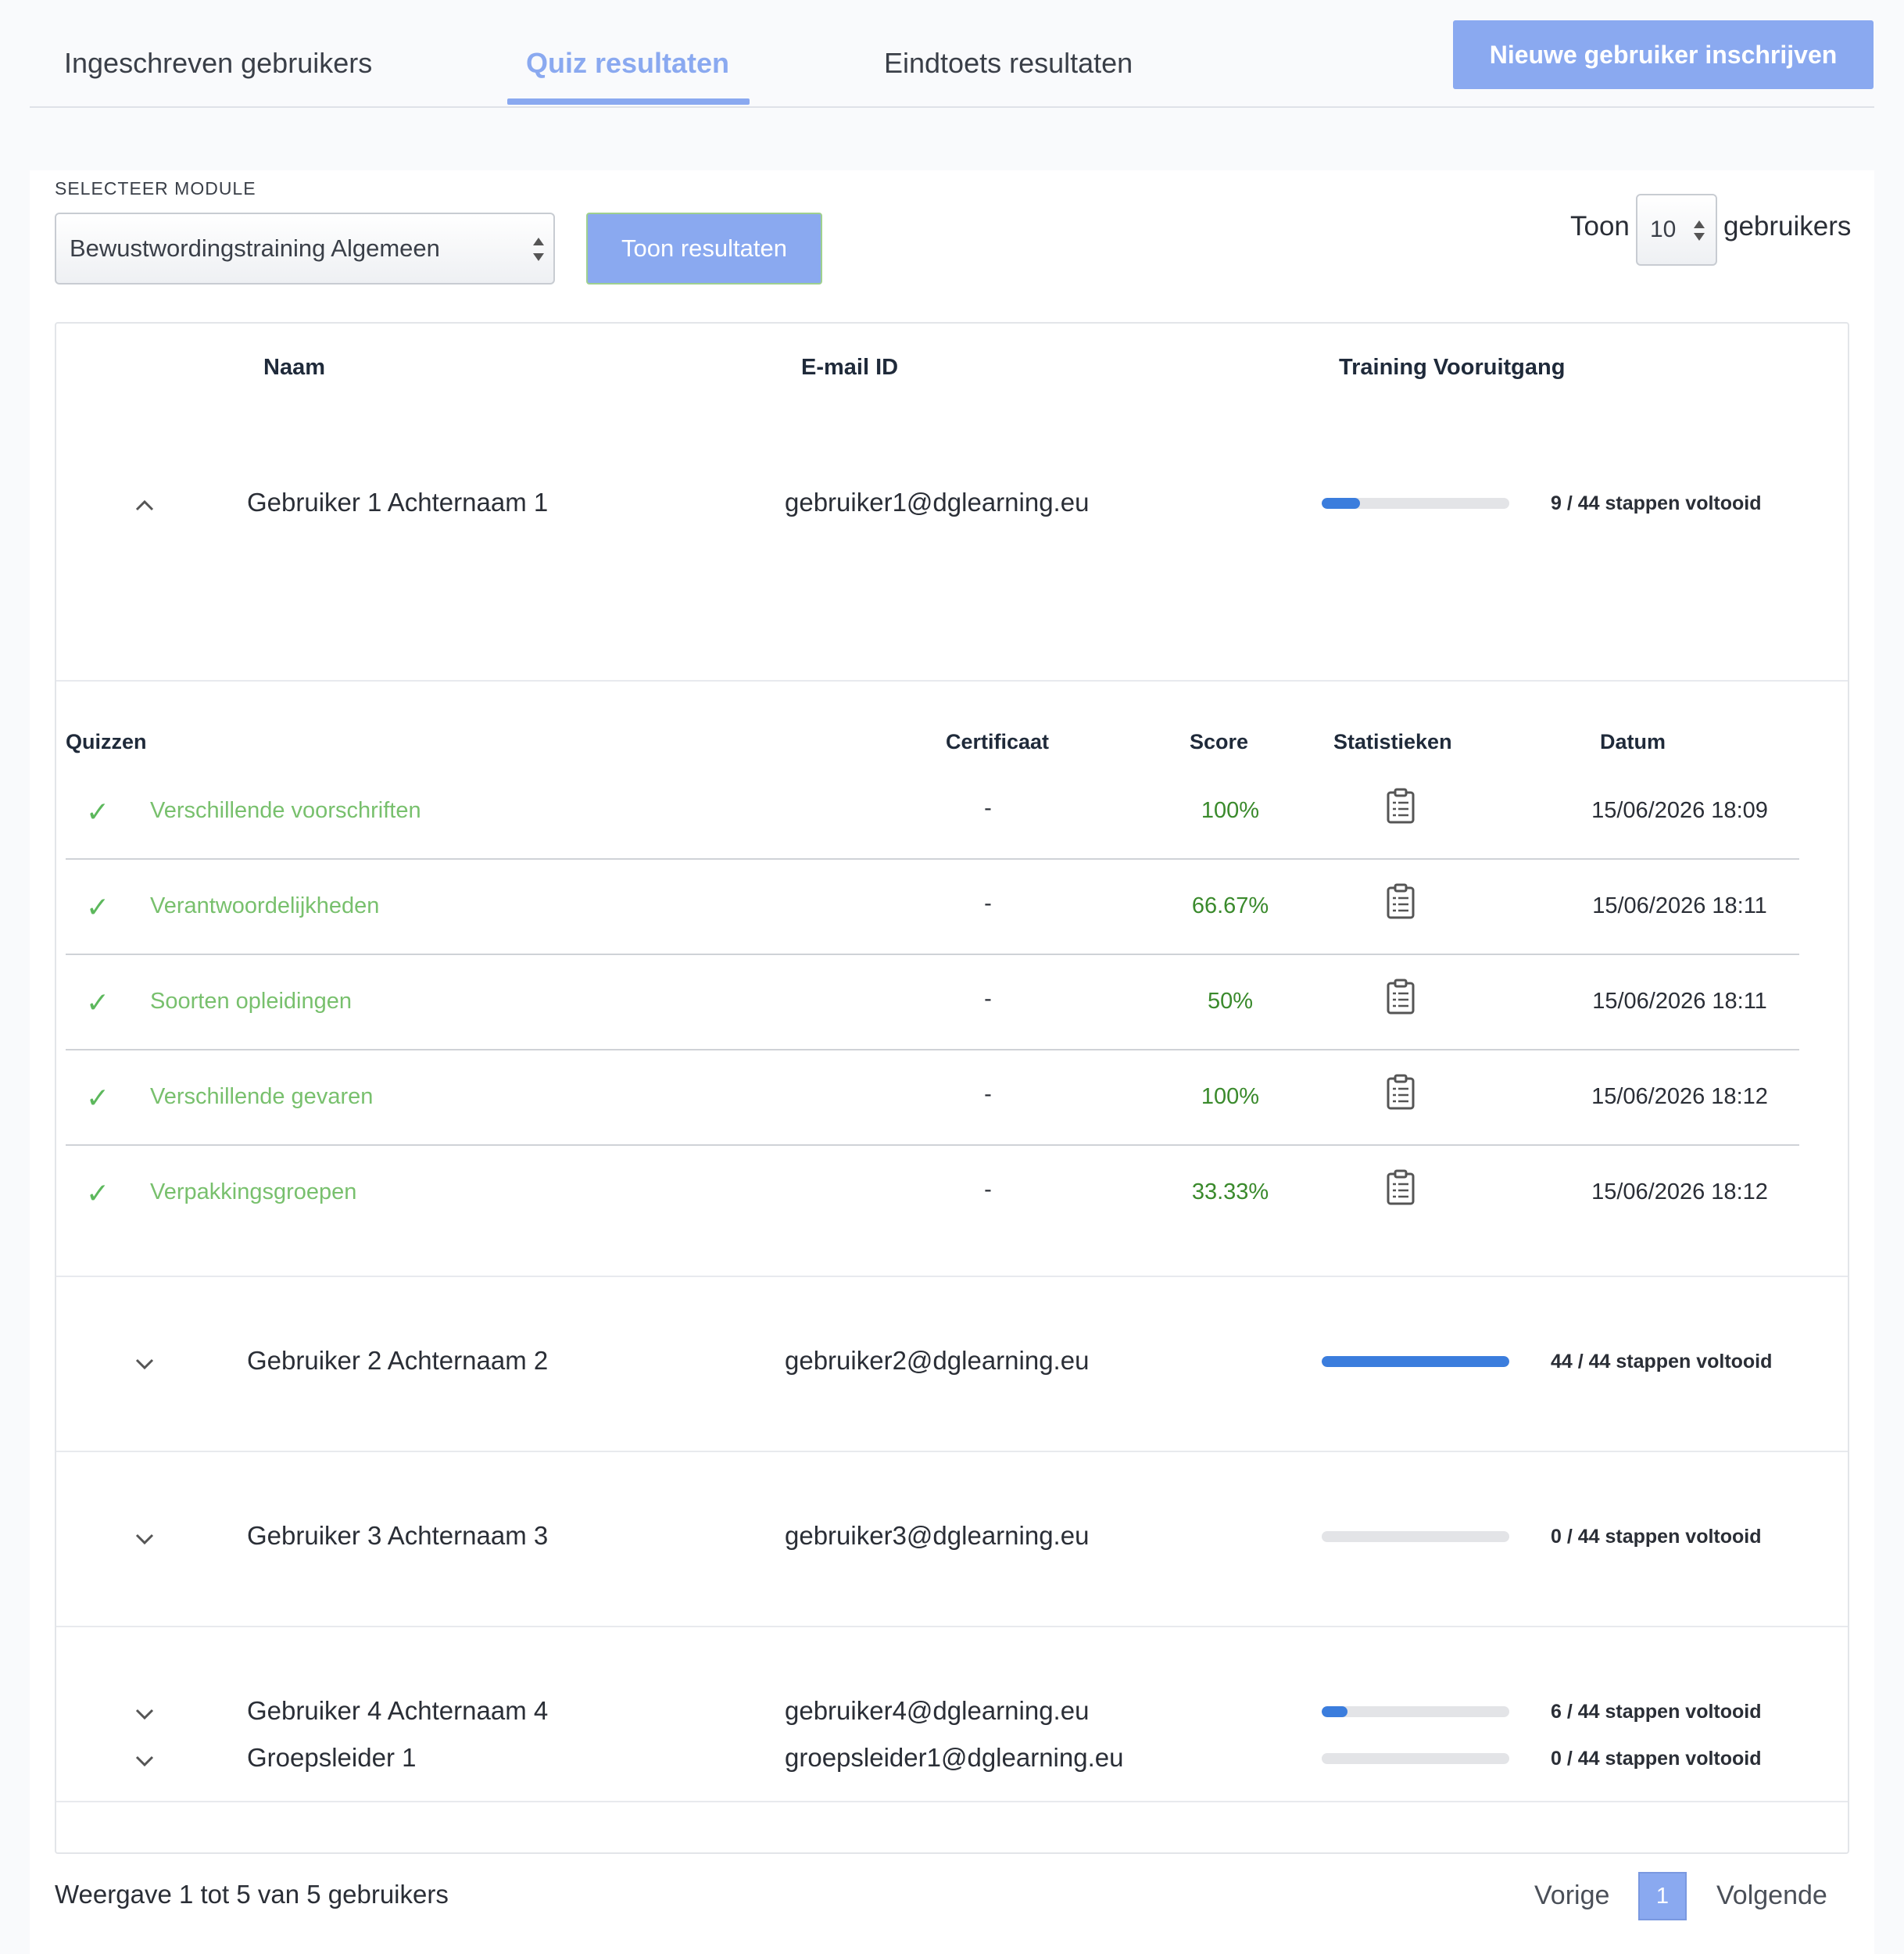 The height and width of the screenshot is (1954, 1904). Describe the element at coordinates (1657, 503) in the screenshot. I see `progress-text: 9 / 44 stappen voltooid` at that location.